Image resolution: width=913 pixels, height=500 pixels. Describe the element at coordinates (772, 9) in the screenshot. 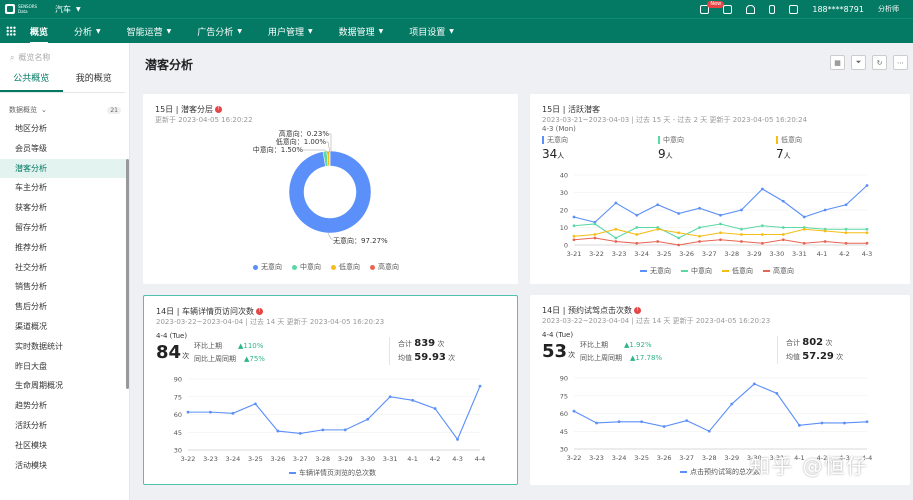

I see `mobile-icon` at that location.